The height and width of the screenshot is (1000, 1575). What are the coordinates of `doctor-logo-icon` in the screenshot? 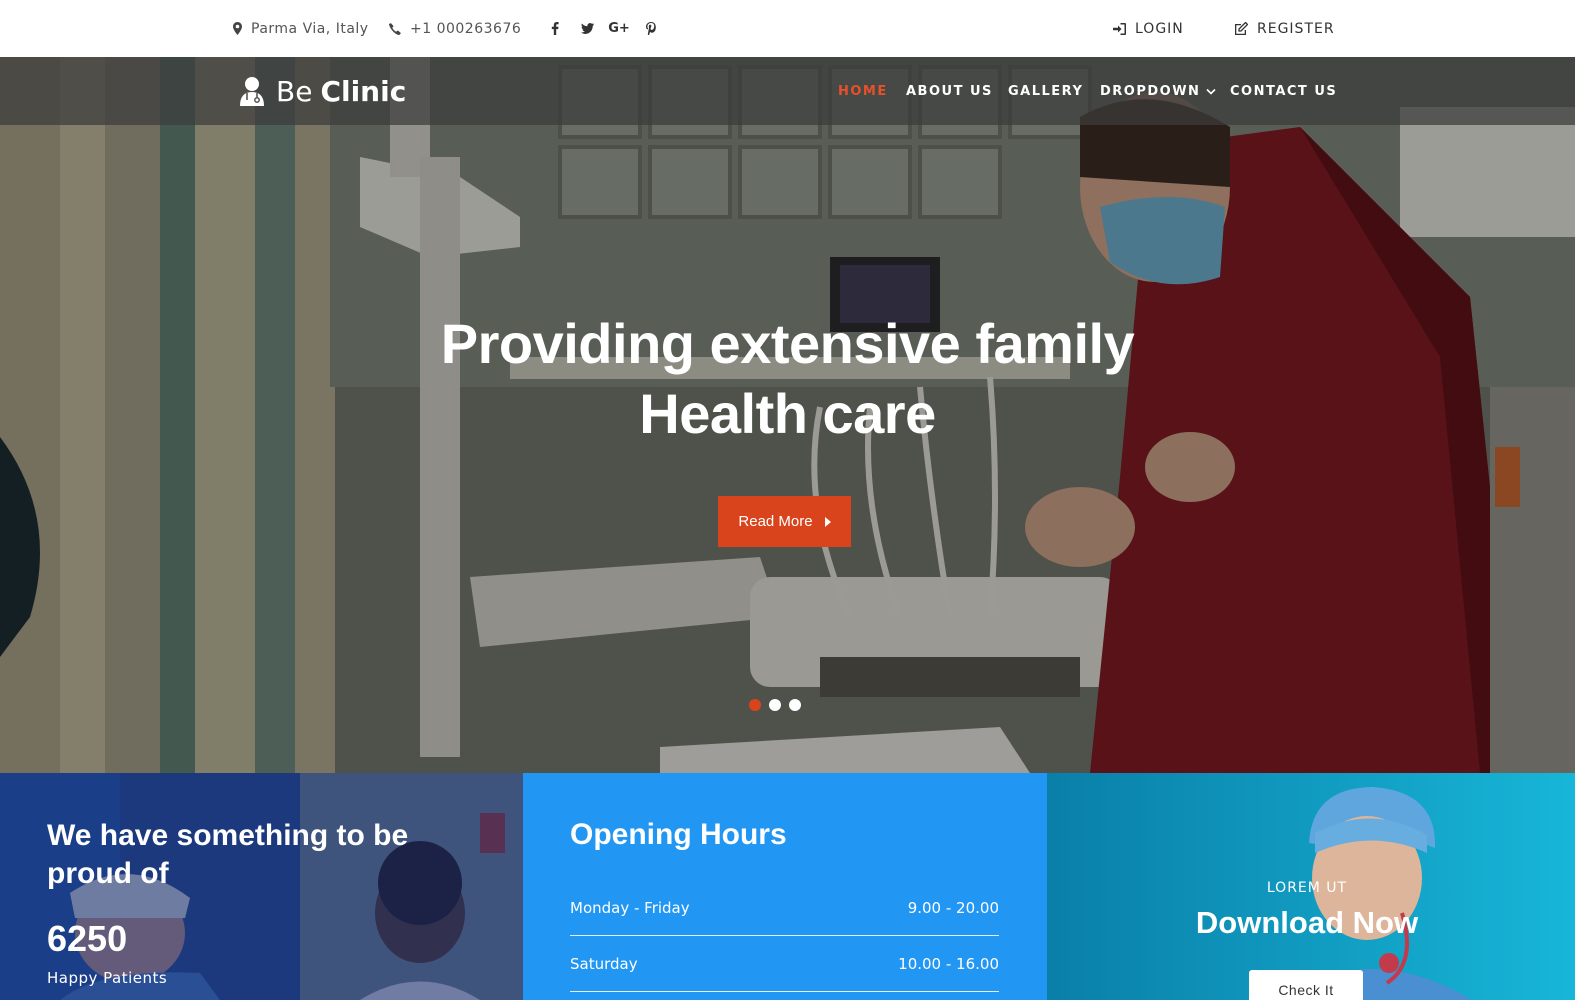 It's located at (252, 91).